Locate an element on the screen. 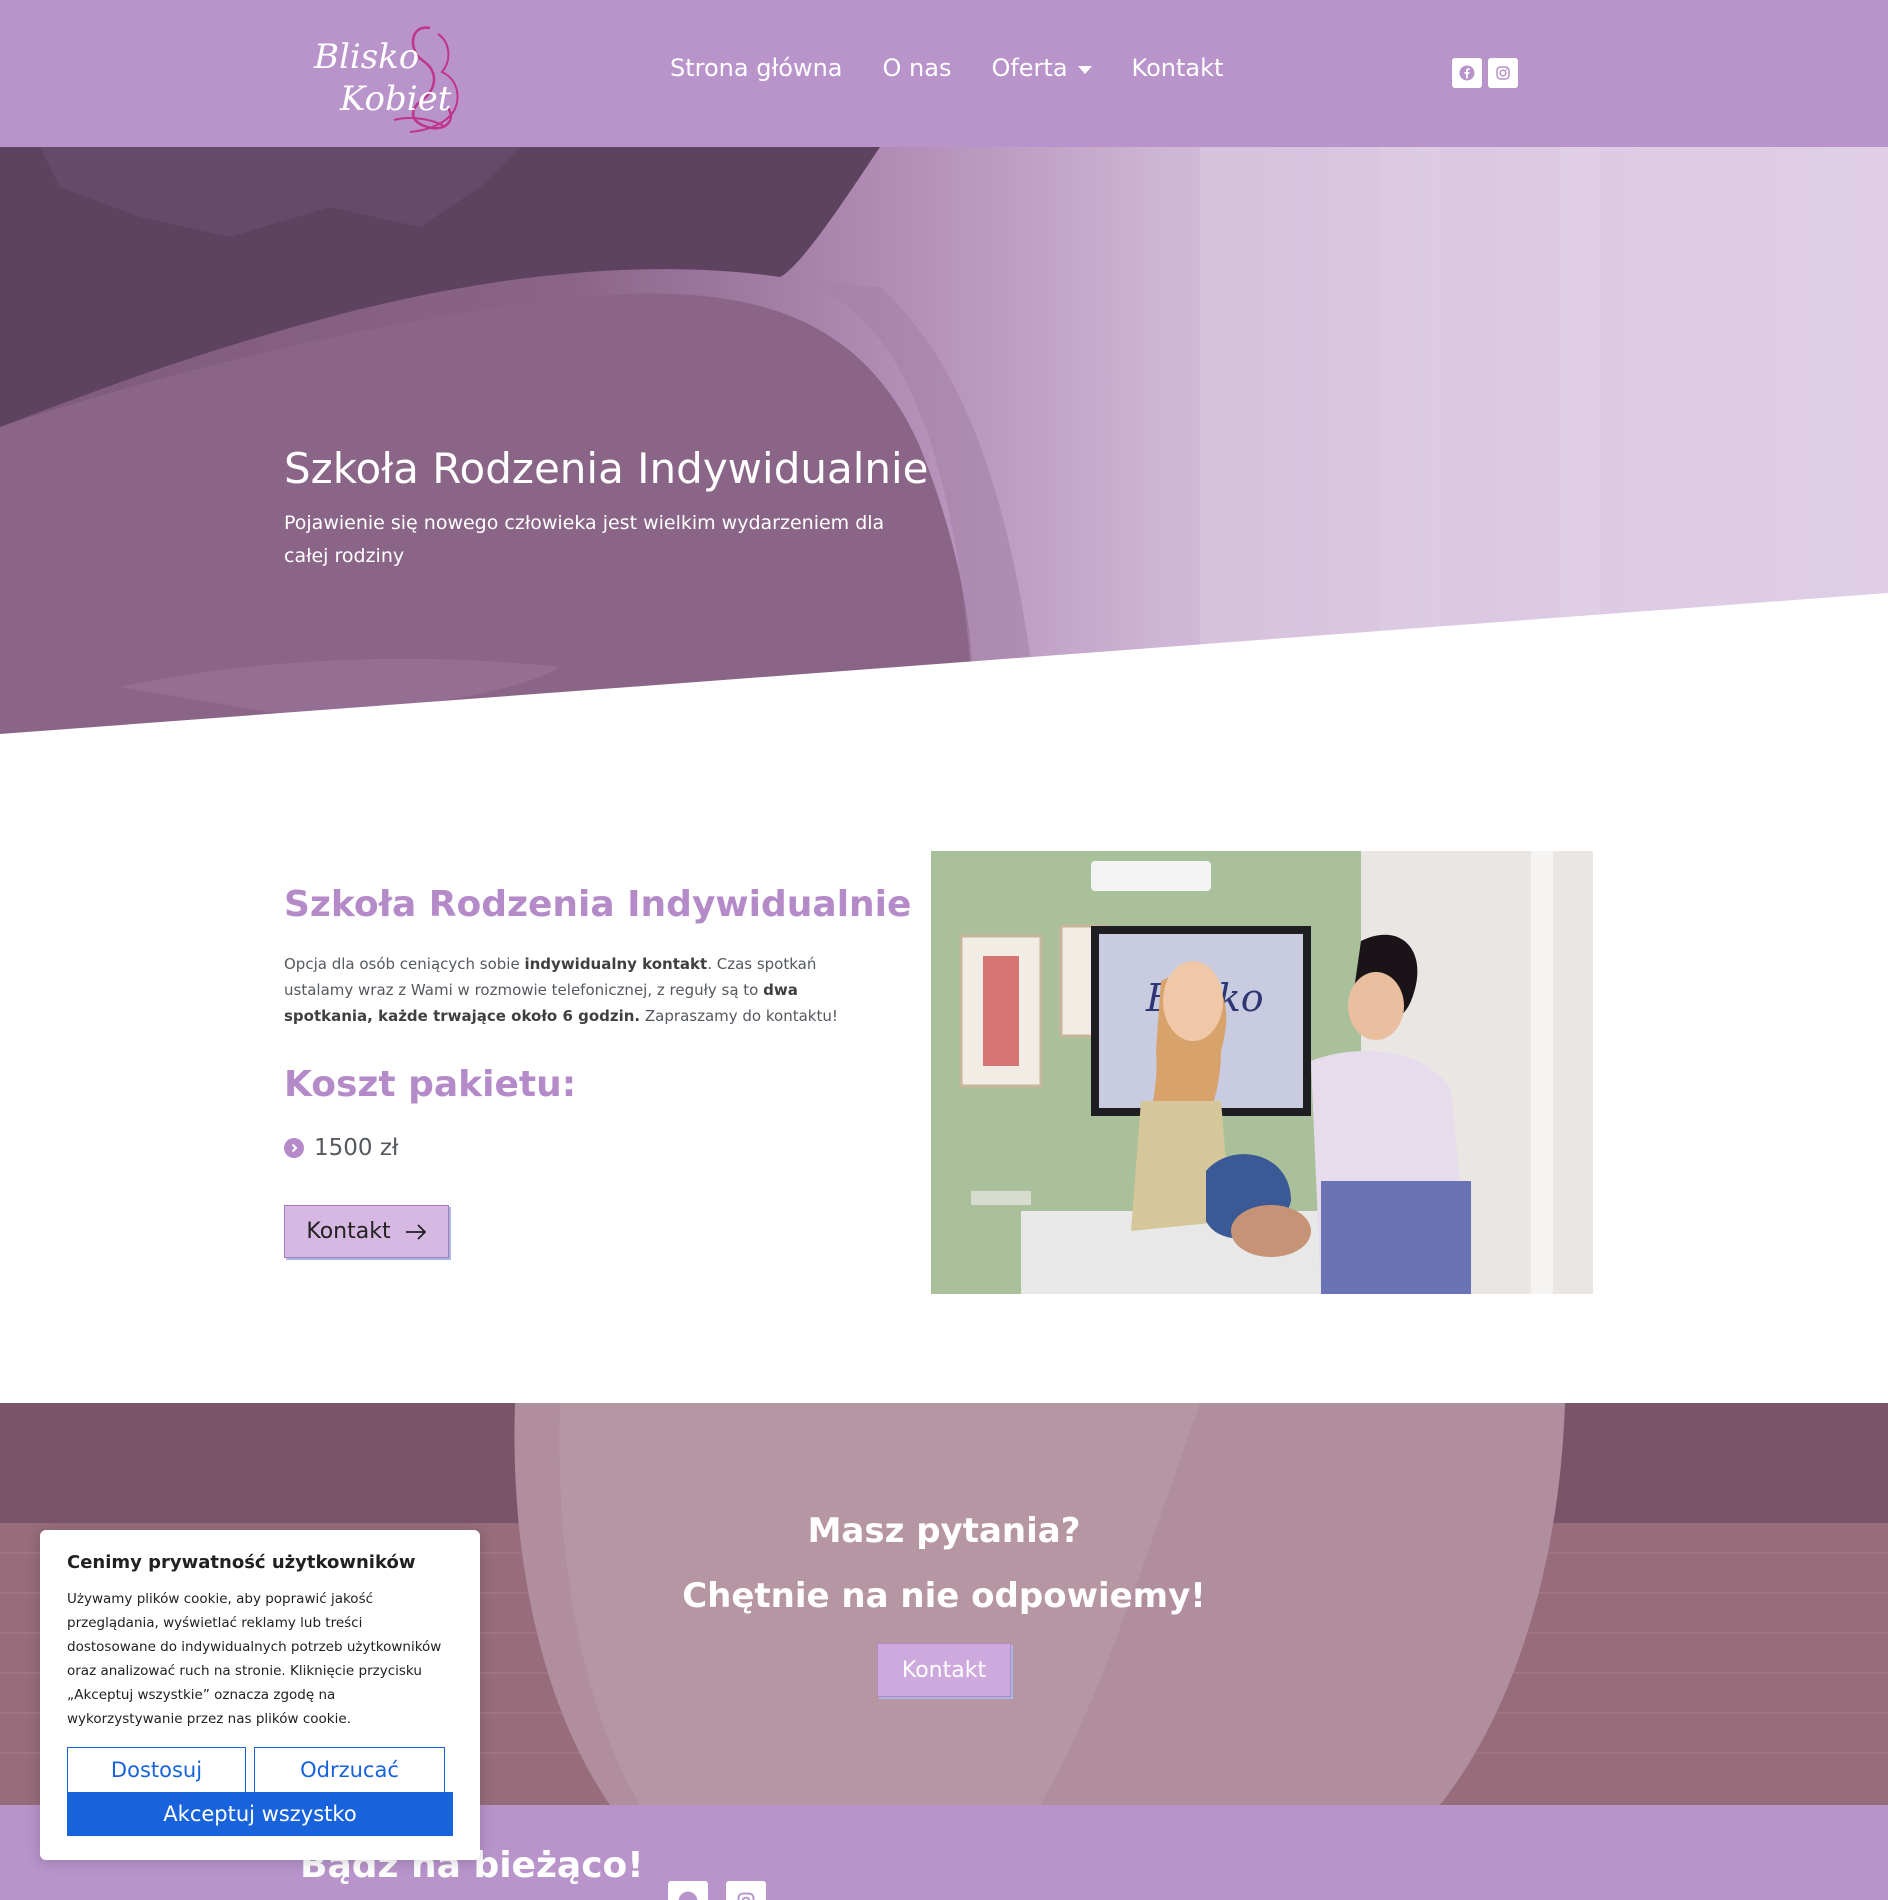 This screenshot has height=1900, width=1888. svg-text: Kobiet is located at coordinates (395, 99).